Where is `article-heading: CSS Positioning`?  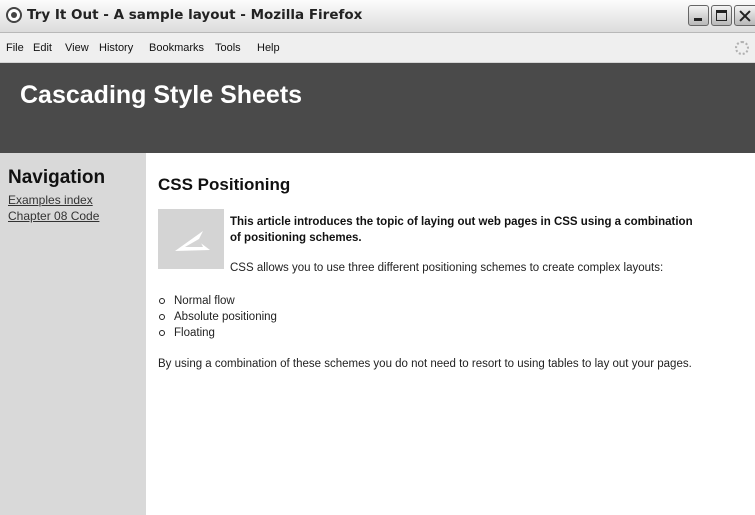
article-heading: CSS Positioning is located at coordinates (224, 184).